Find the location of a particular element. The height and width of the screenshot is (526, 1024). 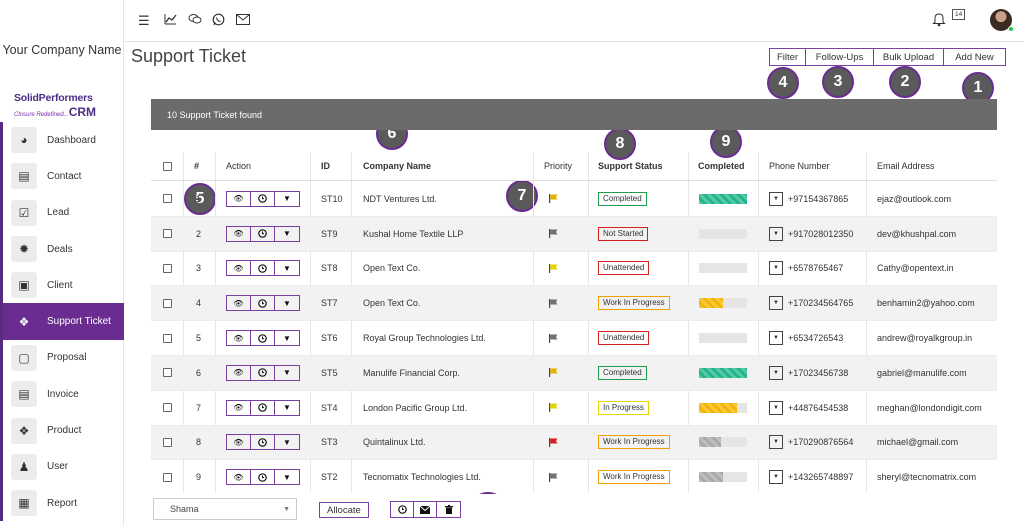

sidebar-item-contact: ▤ Contact is located at coordinates (62, 176).